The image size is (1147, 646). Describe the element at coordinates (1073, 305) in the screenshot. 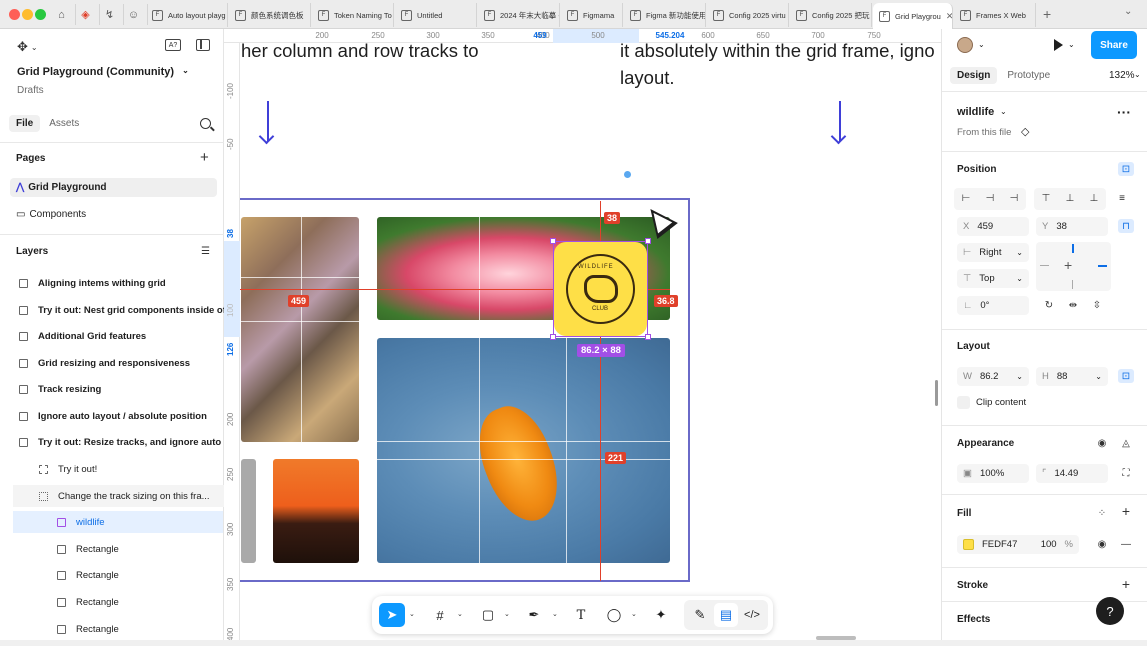

I see `flip-horizontal-icon: ⇹` at that location.